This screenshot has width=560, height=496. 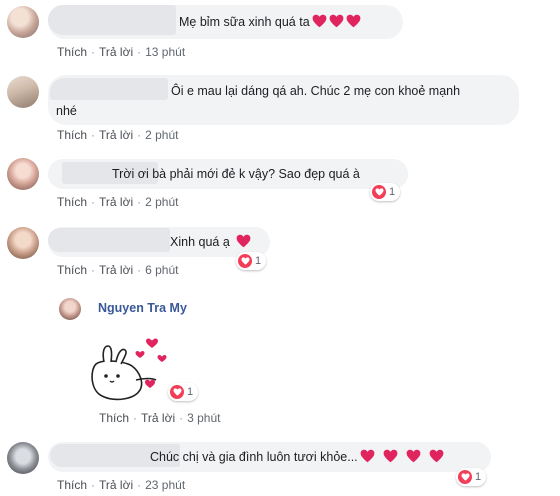 I want to click on comment-actions: Thích · Trả lời · 3 phút, so click(x=160, y=418).